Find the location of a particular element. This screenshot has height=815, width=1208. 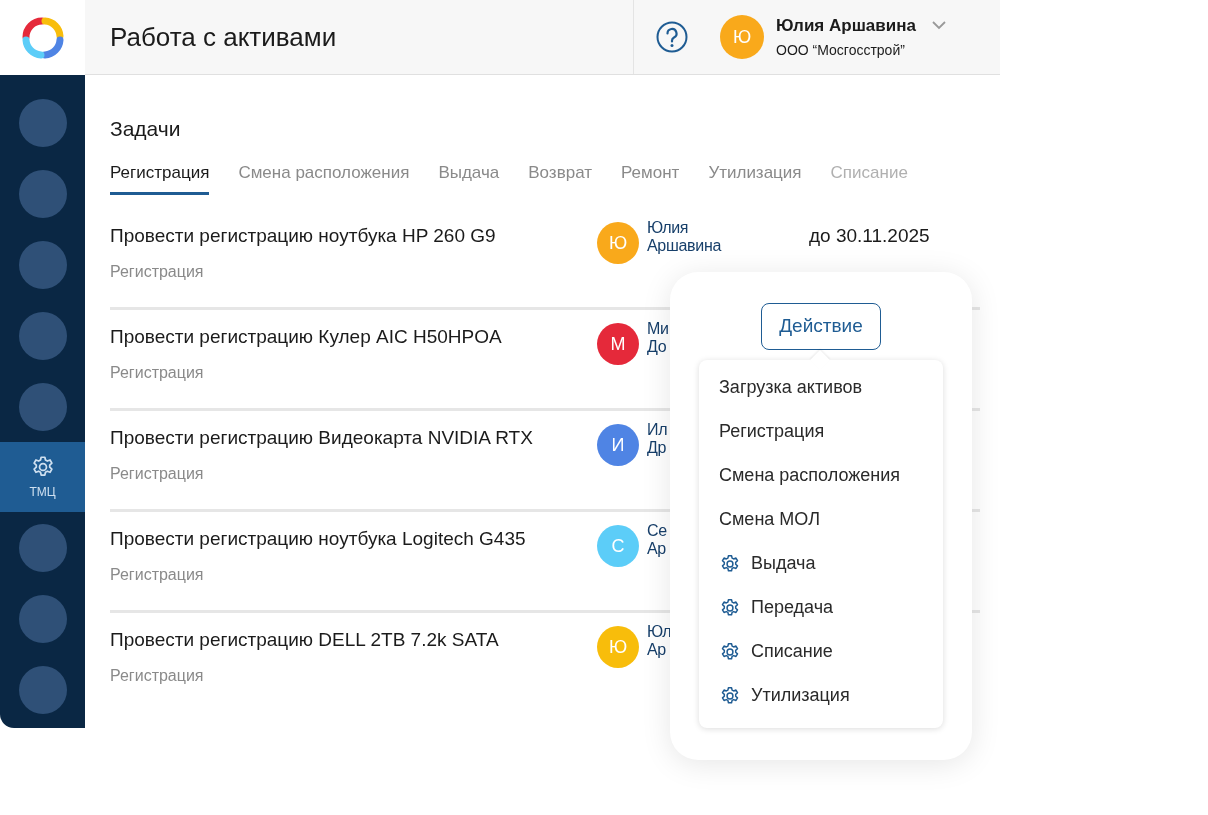

due-date: до 30.11.2025 is located at coordinates (869, 236).